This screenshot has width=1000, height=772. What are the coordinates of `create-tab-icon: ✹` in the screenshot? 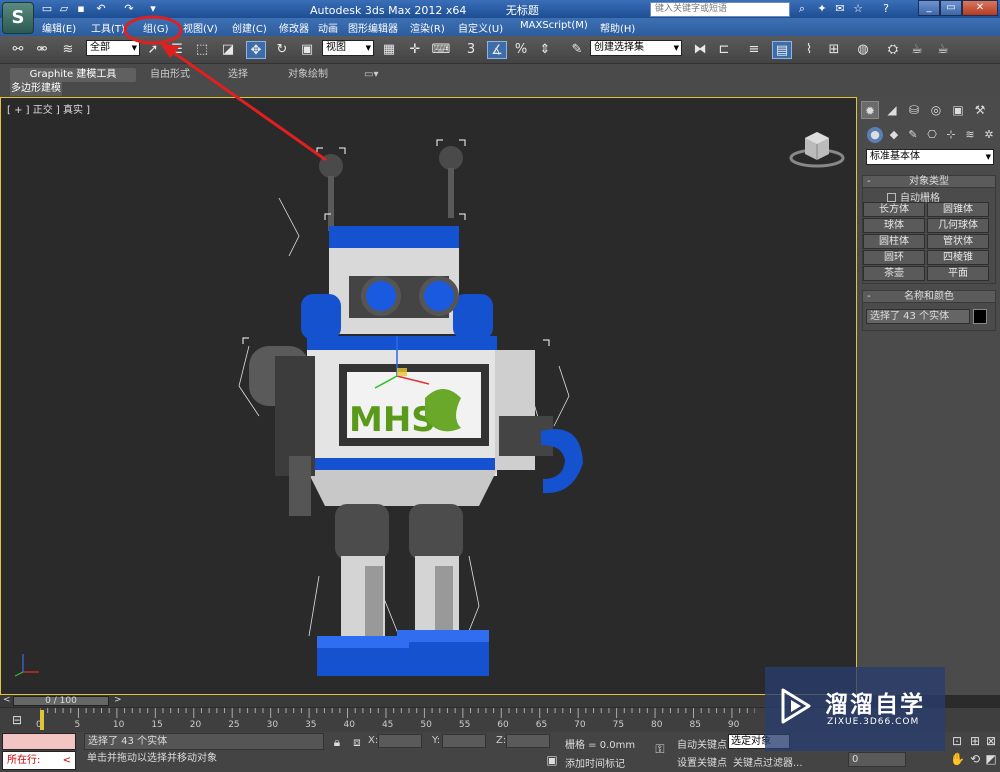 It's located at (870, 110).